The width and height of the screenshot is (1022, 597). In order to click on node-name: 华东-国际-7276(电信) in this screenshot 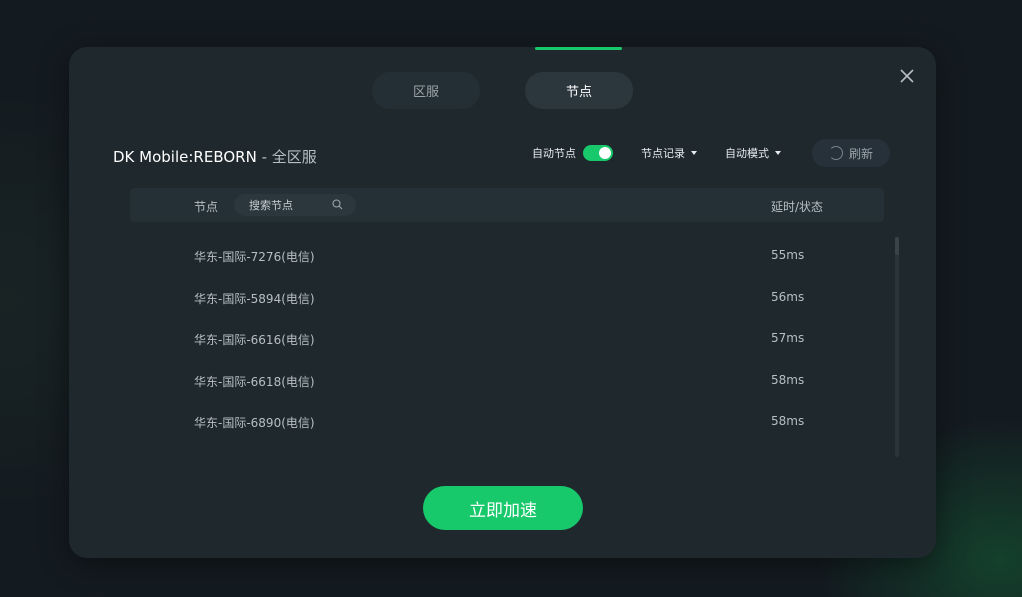, I will do `click(254, 257)`.